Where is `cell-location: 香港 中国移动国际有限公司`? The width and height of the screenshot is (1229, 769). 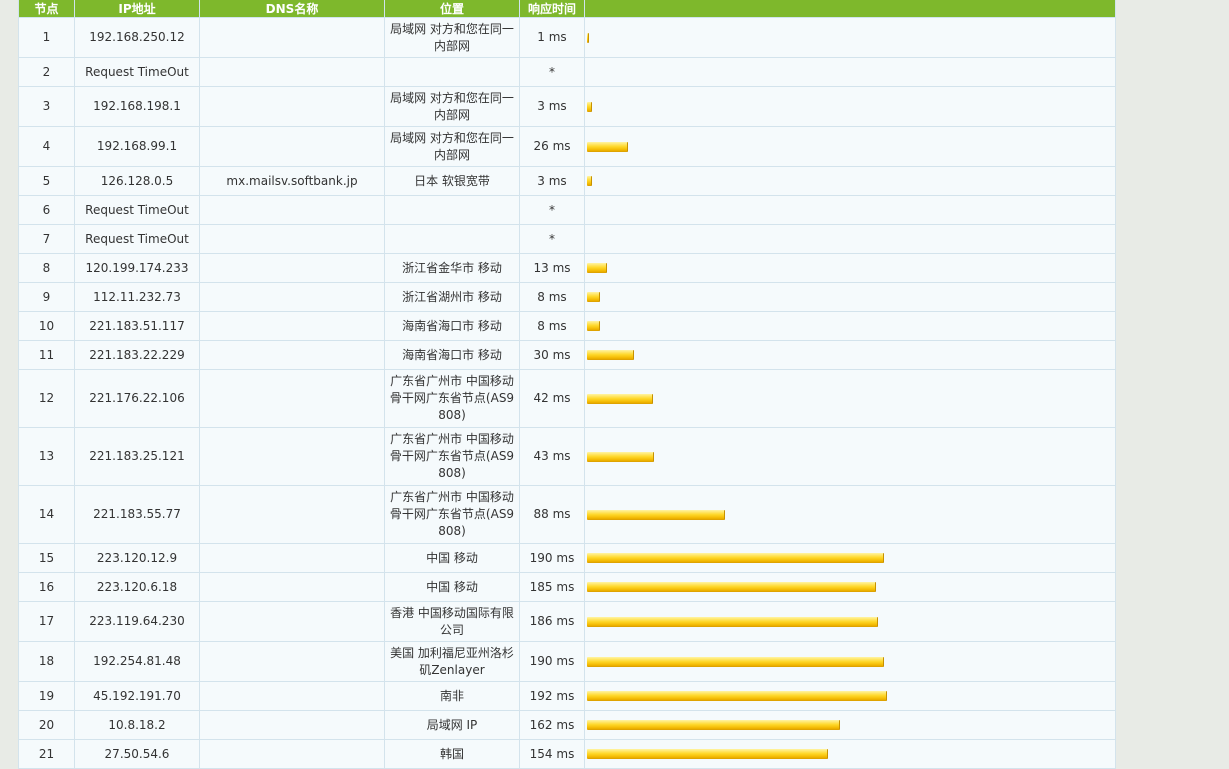 cell-location: 香港 中国移动国际有限公司 is located at coordinates (452, 621).